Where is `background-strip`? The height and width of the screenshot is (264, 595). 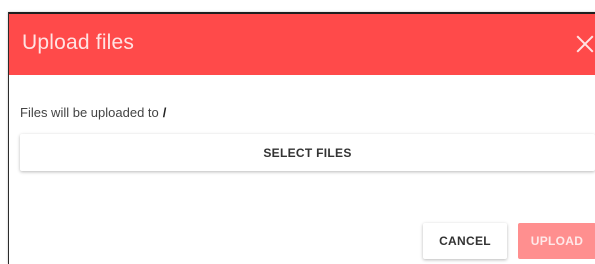
background-strip is located at coordinates (297, 6).